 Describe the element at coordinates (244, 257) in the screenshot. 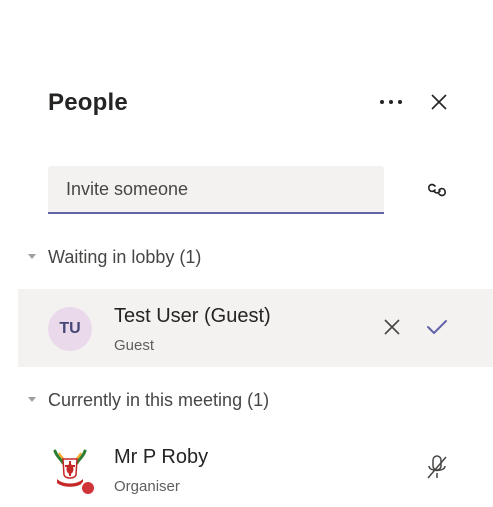

I see `lobby-section-header: Waiting in lobby (1)` at that location.